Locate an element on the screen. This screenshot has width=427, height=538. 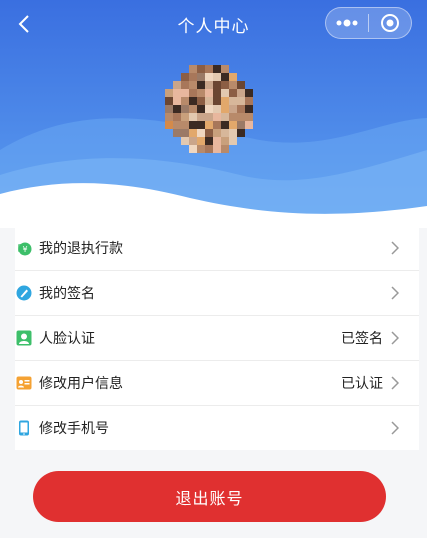
target-circle-icon is located at coordinates (390, 23).